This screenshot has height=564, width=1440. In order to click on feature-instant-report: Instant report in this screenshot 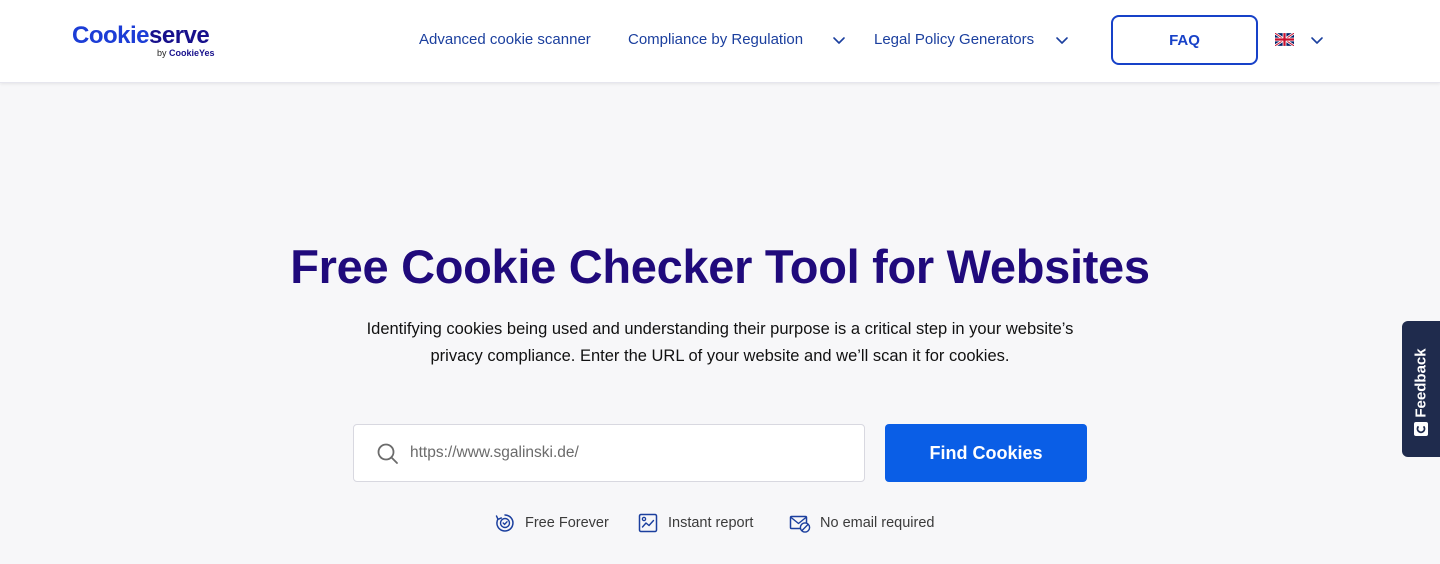, I will do `click(695, 523)`.